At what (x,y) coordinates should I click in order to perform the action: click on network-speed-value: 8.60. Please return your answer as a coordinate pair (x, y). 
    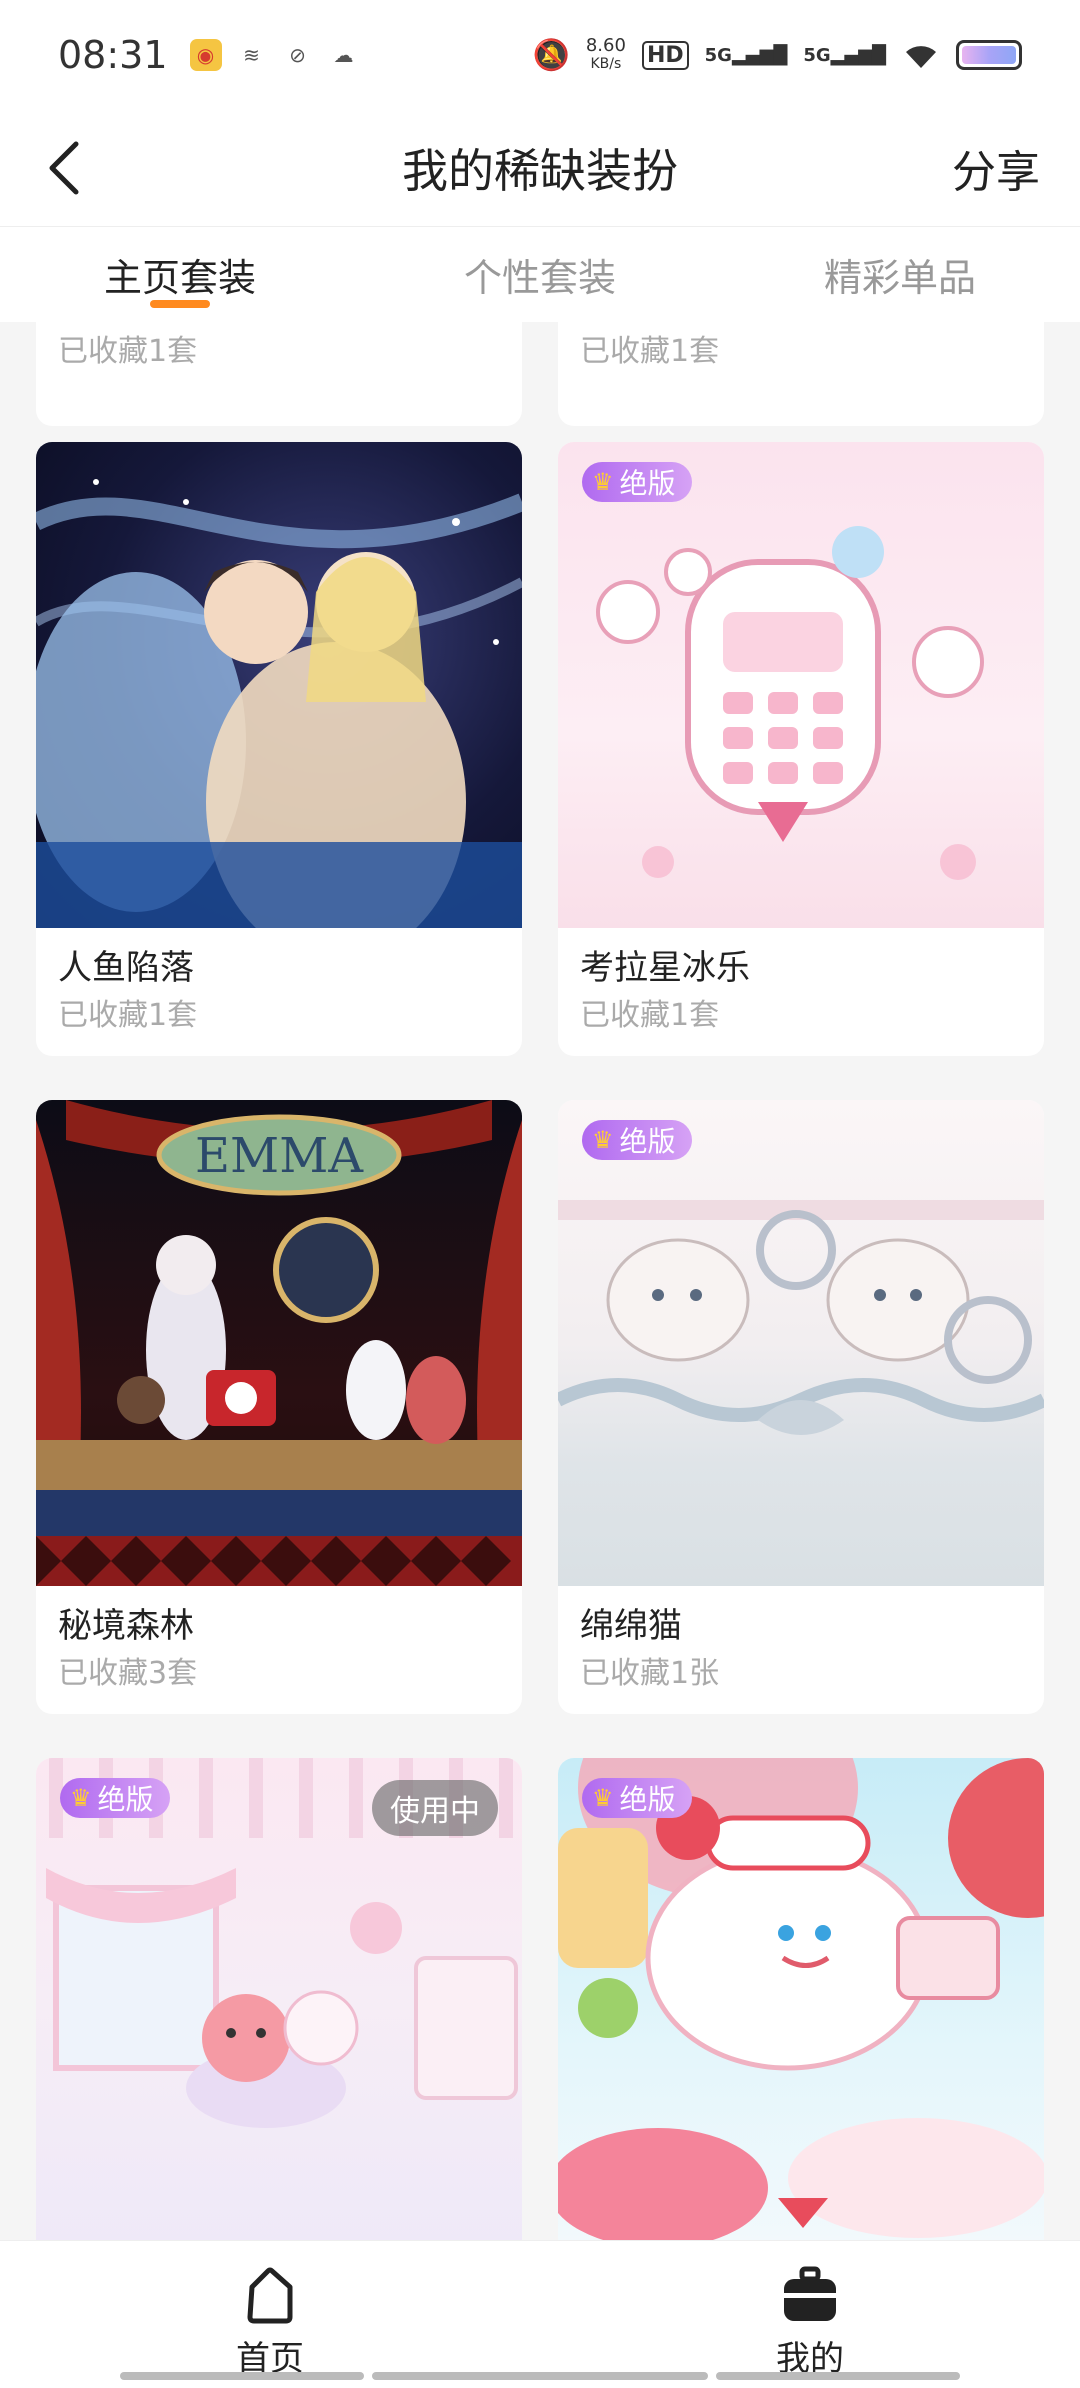
    Looking at the image, I should click on (605, 45).